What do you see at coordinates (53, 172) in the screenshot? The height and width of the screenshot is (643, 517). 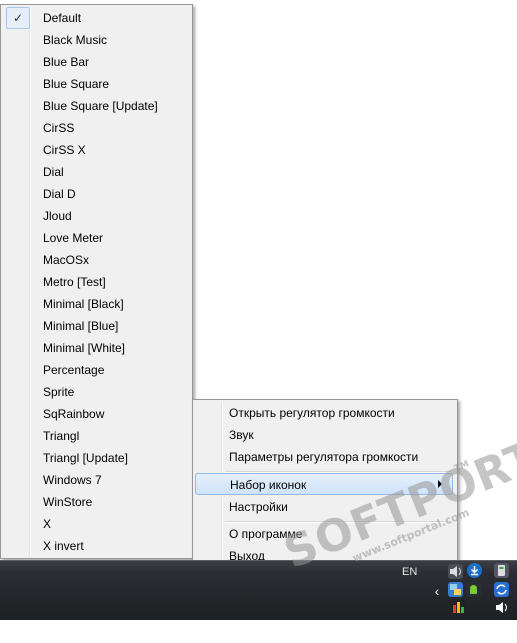 I see `skin-menu-item-label: Dial` at bounding box center [53, 172].